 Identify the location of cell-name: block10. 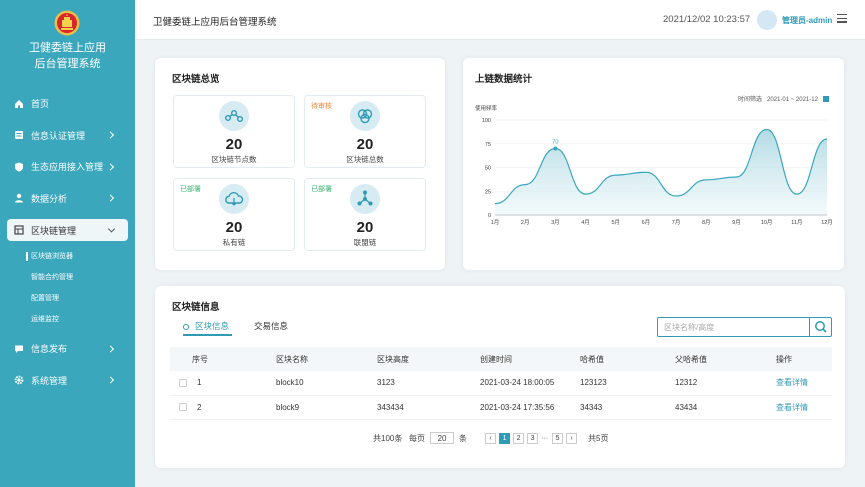
(326, 383).